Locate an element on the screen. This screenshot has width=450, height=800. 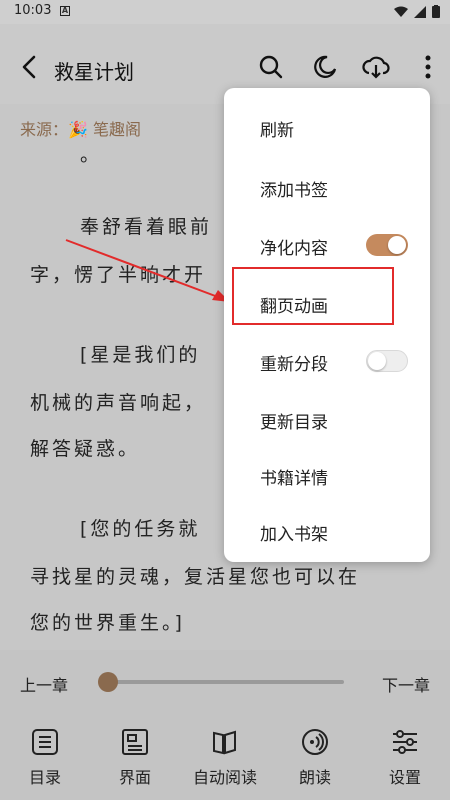
status-icons is located at coordinates (417, 11).